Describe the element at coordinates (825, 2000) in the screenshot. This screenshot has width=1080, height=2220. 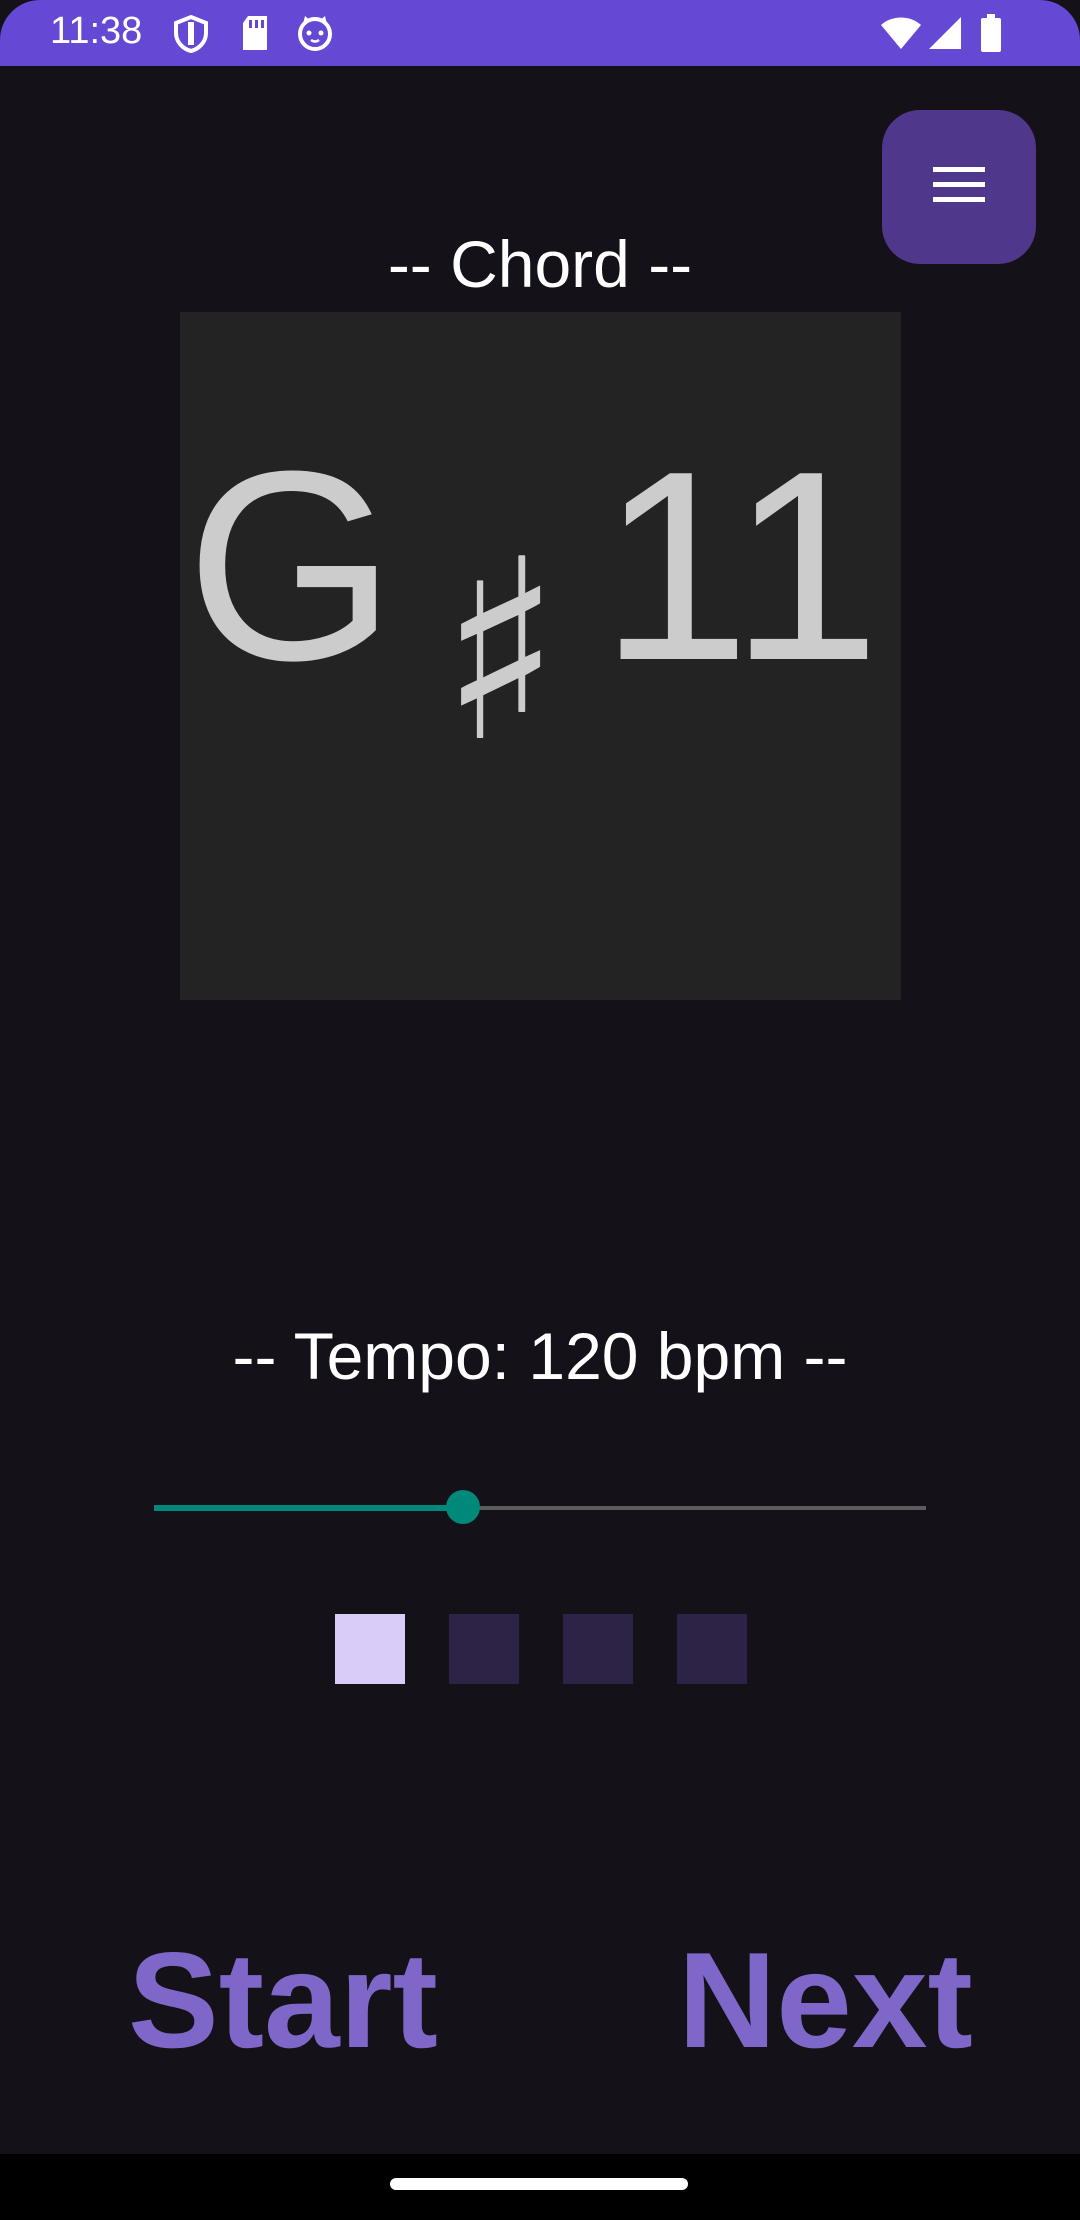
I see `next-button: Next` at that location.